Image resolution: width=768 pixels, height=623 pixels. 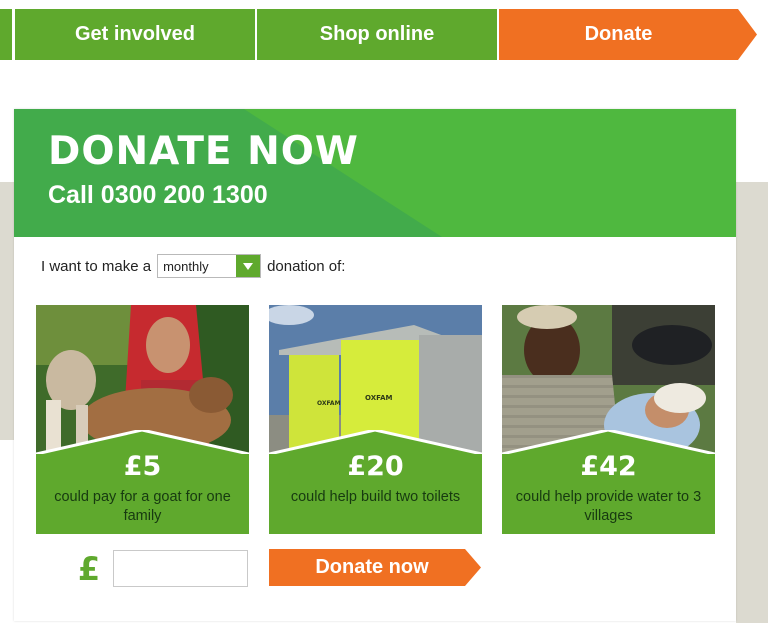 What do you see at coordinates (142, 419) in the screenshot?
I see `donation-tile-5: £5 could pay for a goat for one family` at bounding box center [142, 419].